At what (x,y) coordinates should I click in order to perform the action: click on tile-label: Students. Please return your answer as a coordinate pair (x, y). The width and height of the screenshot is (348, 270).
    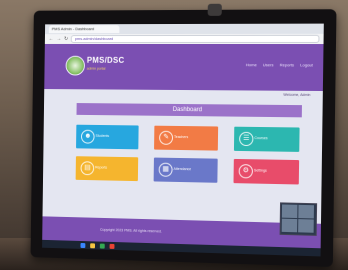
    Looking at the image, I should click on (102, 135).